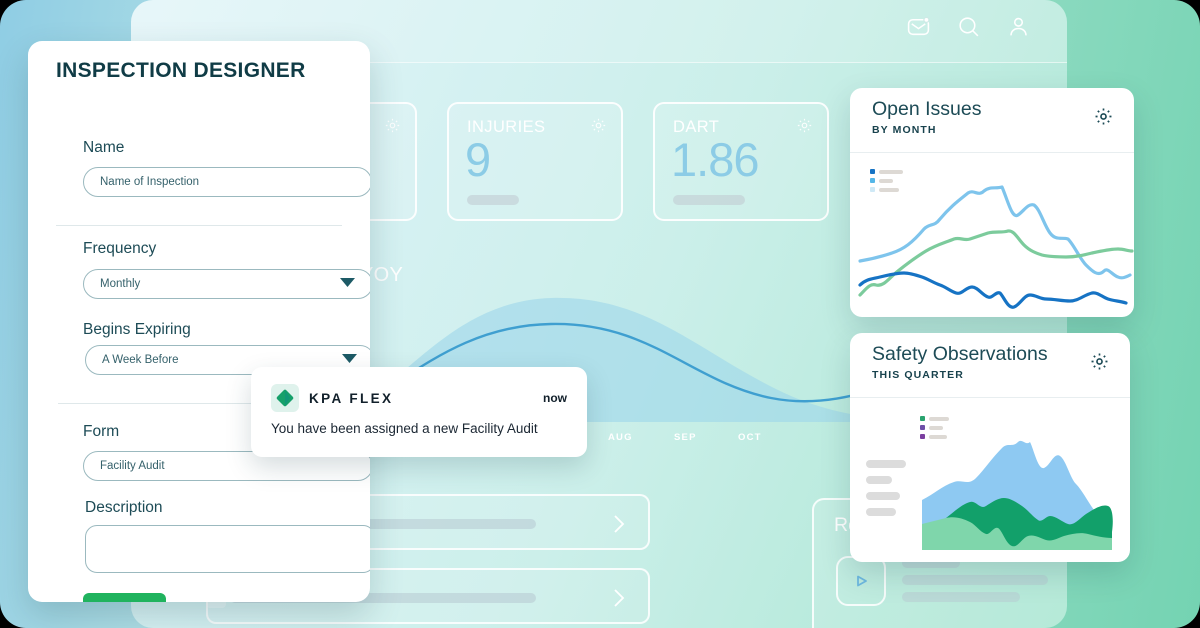  Describe the element at coordinates (535, 161) in the screenshot. I see `kpi-card-injuries: INJURIES 9` at that location.